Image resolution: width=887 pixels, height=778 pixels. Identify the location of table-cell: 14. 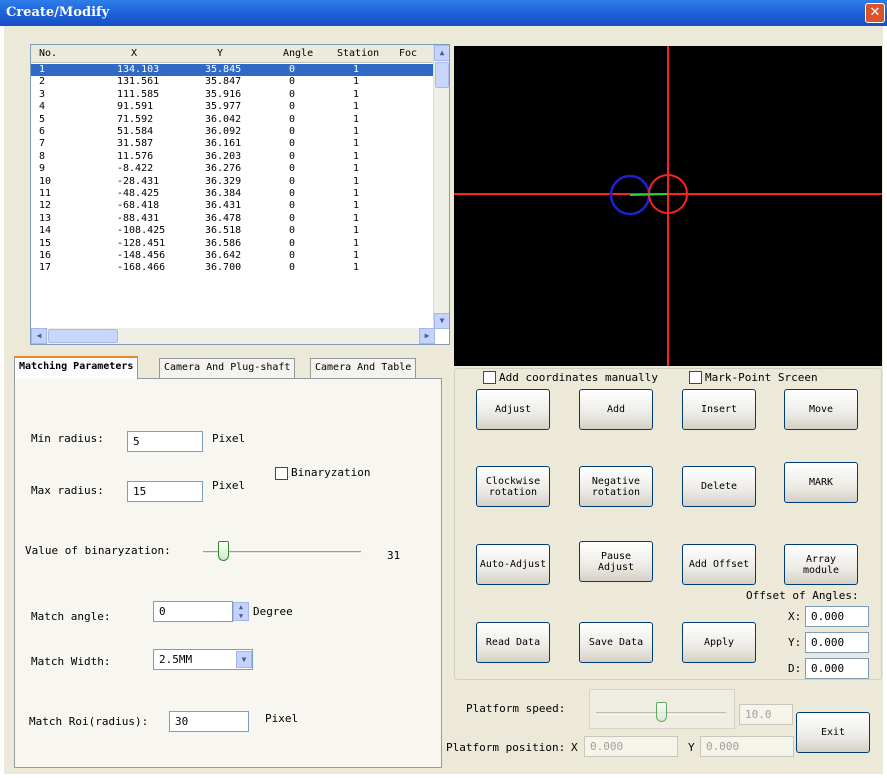
(45, 231).